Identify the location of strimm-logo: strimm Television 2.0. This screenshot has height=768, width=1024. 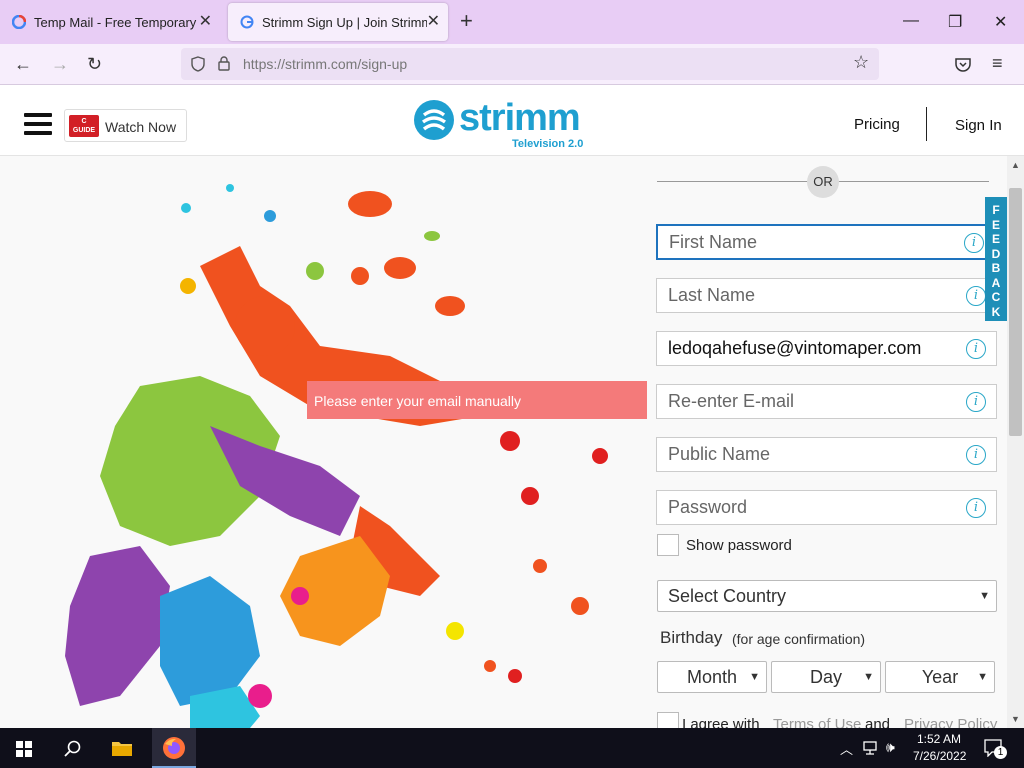
(508, 123).